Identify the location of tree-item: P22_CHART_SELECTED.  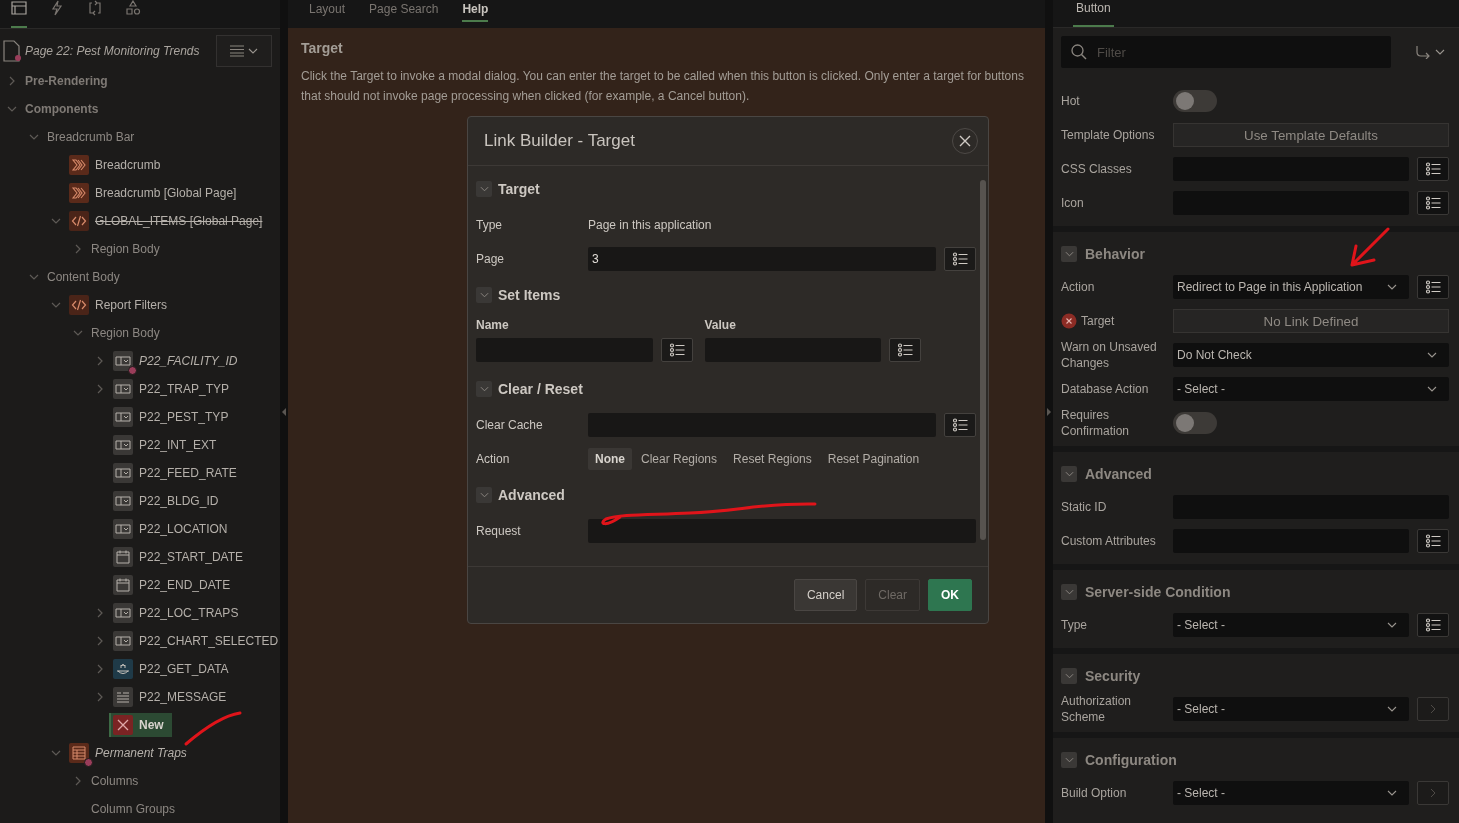
(209, 641).